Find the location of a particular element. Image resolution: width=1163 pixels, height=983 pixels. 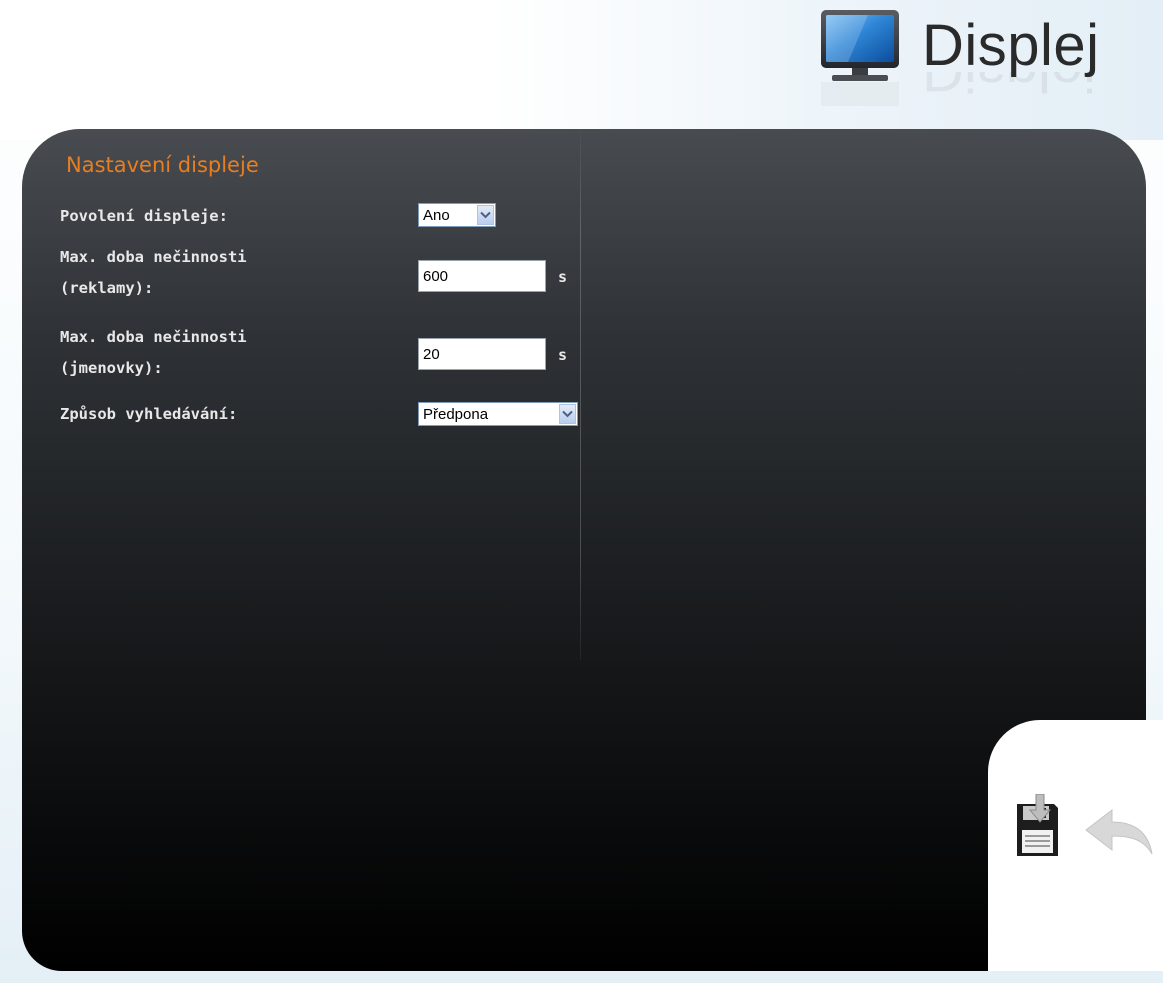

display-enabled-value: Ano is located at coordinates (436, 215).